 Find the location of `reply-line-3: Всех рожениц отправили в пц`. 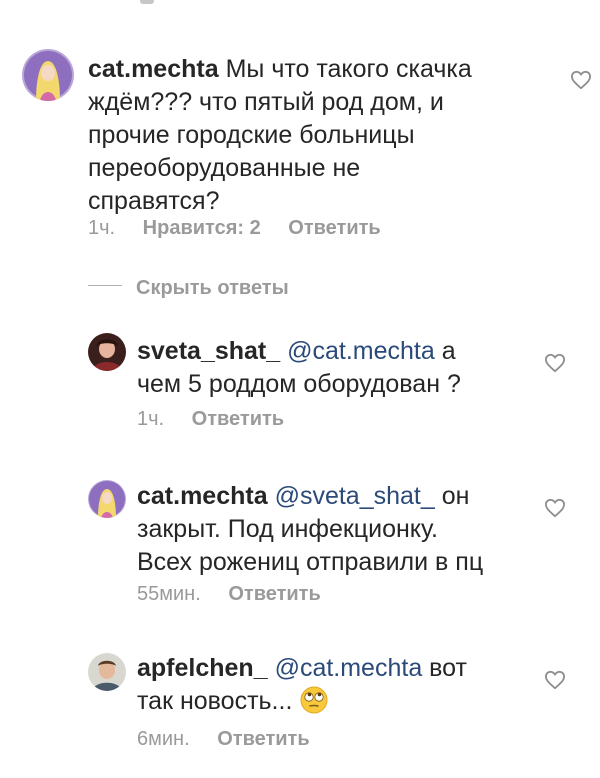

reply-line-3: Всех рожениц отправили в пц is located at coordinates (310, 562).